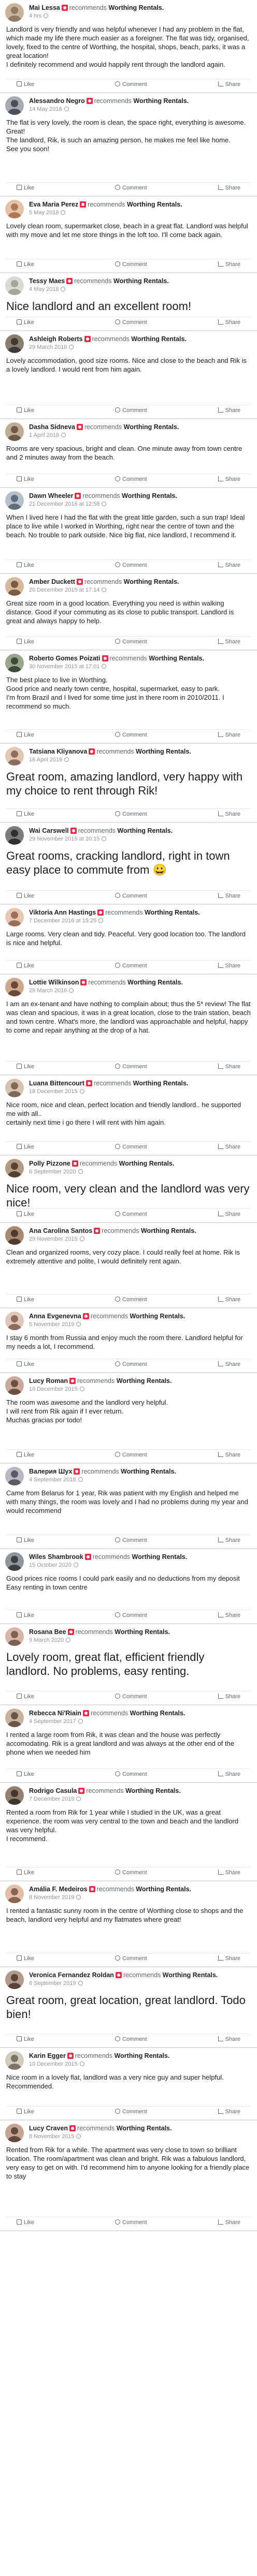 Image resolution: width=257 pixels, height=2576 pixels. What do you see at coordinates (64, 504) in the screenshot?
I see `review-date-text: 21 December 2016 at 12:58` at bounding box center [64, 504].